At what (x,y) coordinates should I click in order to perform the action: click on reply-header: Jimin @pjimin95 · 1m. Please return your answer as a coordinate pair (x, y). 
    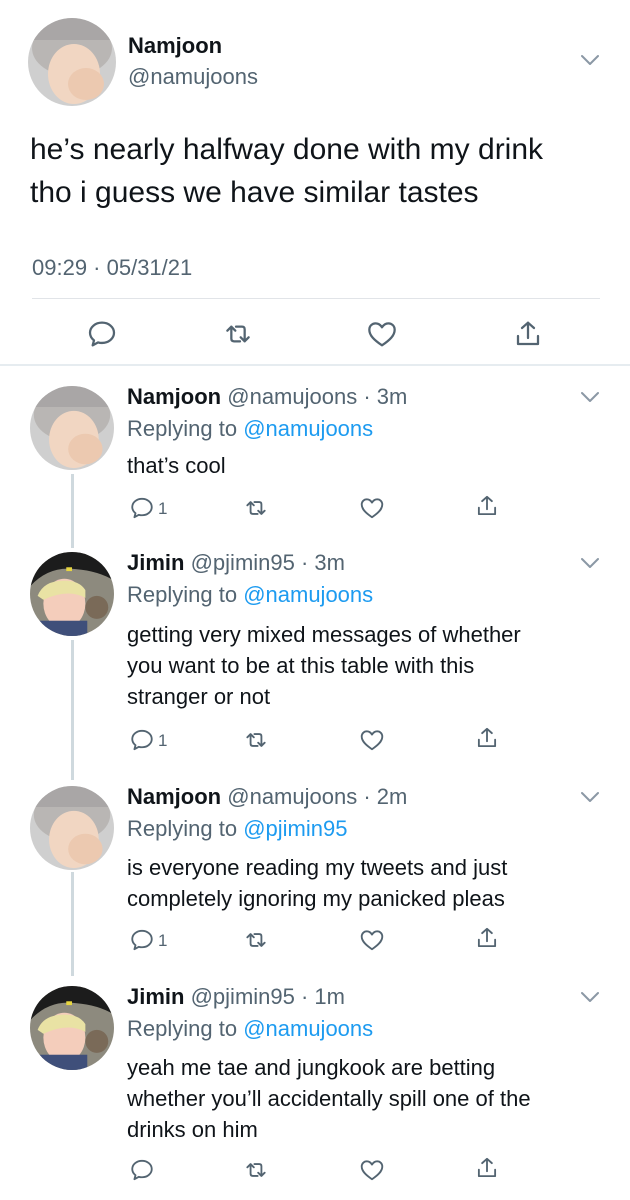
    Looking at the image, I should click on (236, 997).